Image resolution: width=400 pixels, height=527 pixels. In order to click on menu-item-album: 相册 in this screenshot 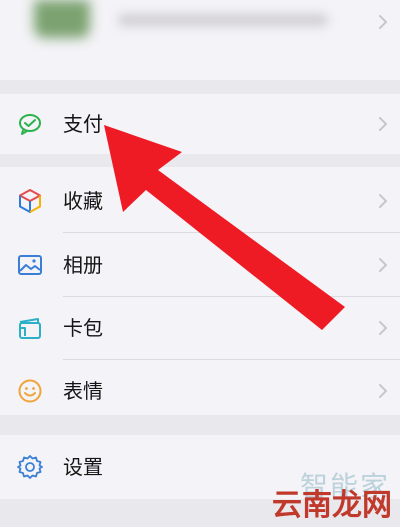, I will do `click(200, 265)`.